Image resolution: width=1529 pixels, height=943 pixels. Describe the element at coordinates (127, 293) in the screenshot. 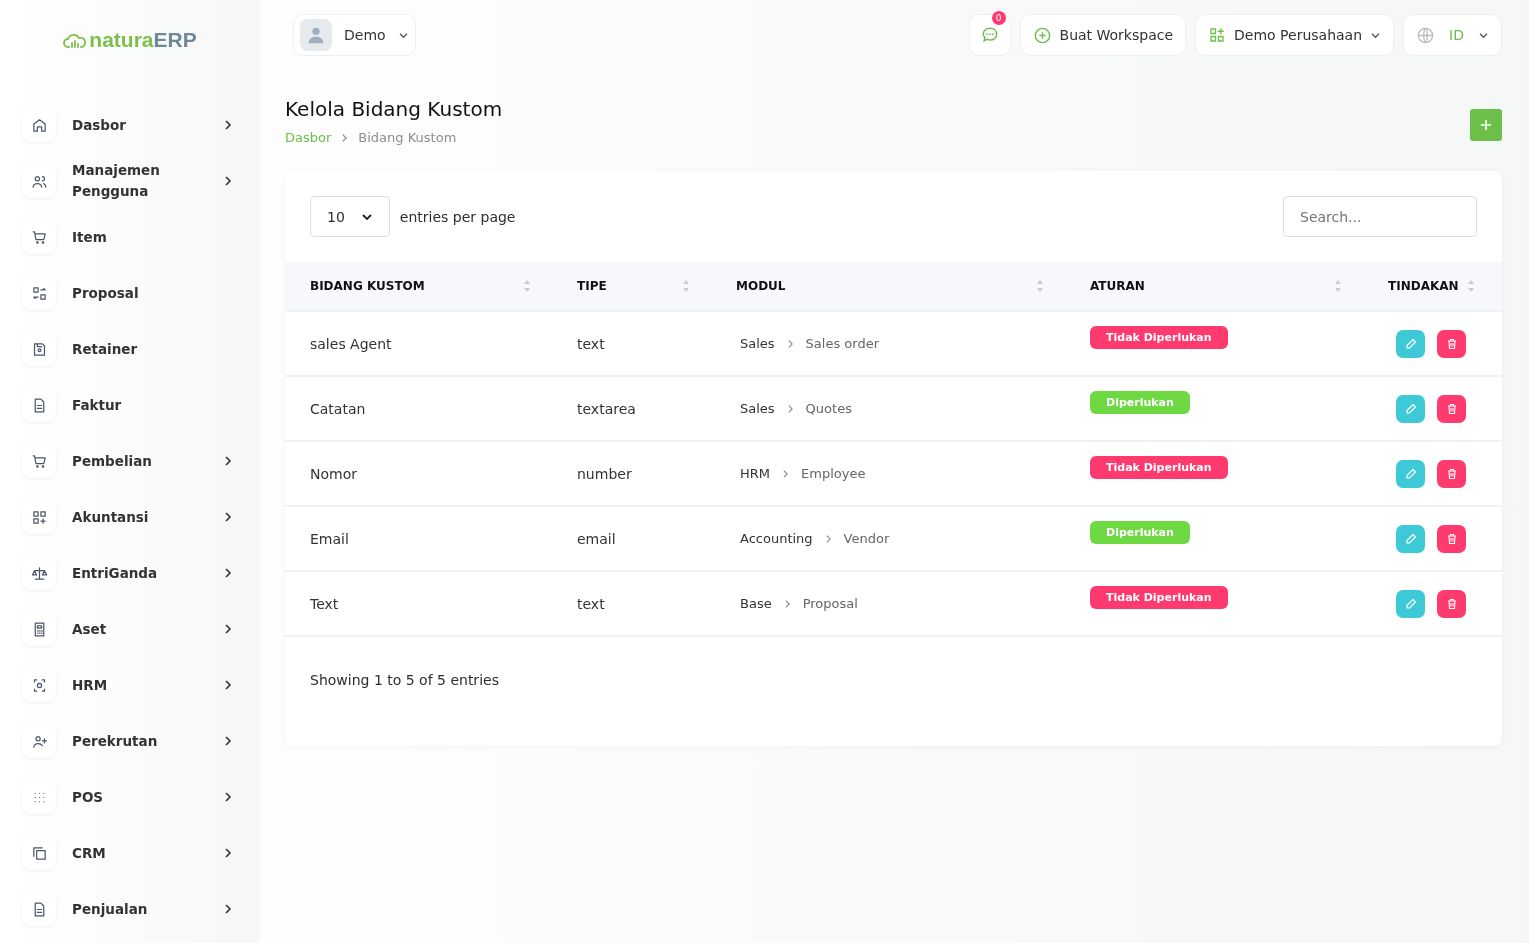

I see `sidebar-item: Proposal` at that location.